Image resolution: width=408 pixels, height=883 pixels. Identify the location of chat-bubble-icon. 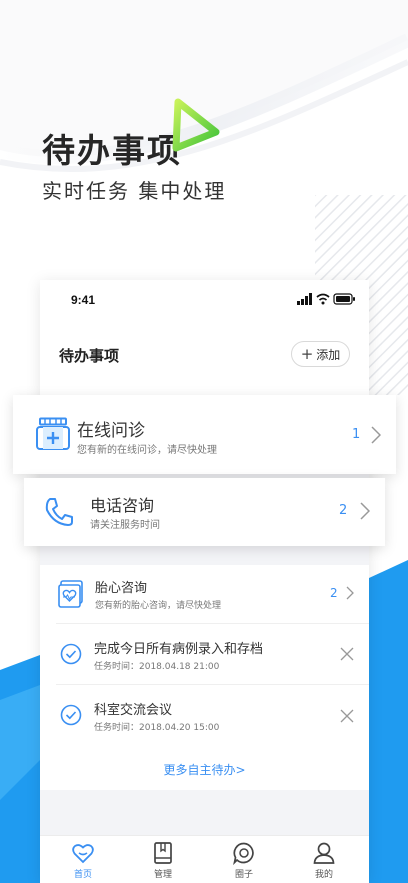
(243, 853).